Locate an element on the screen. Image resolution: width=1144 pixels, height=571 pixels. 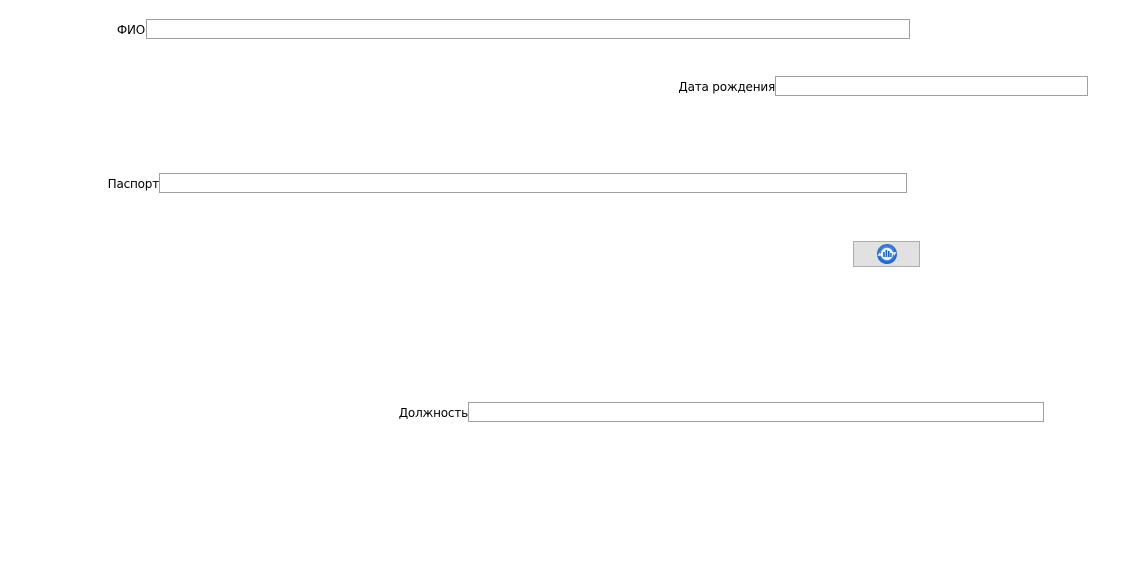
fio-input is located at coordinates (528, 29).